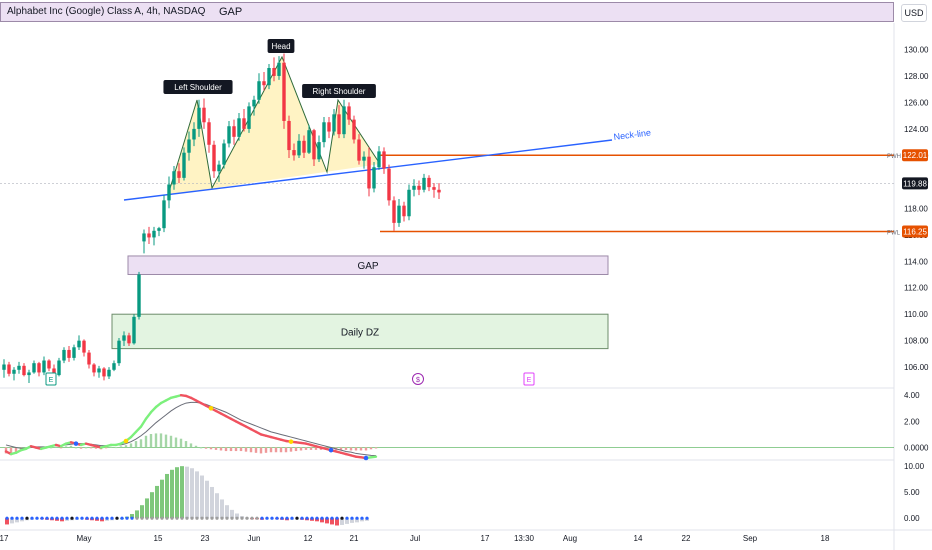 The image size is (932, 550). What do you see at coordinates (632, 134) in the screenshot?
I see `neckline-label: Neck-line` at bounding box center [632, 134].